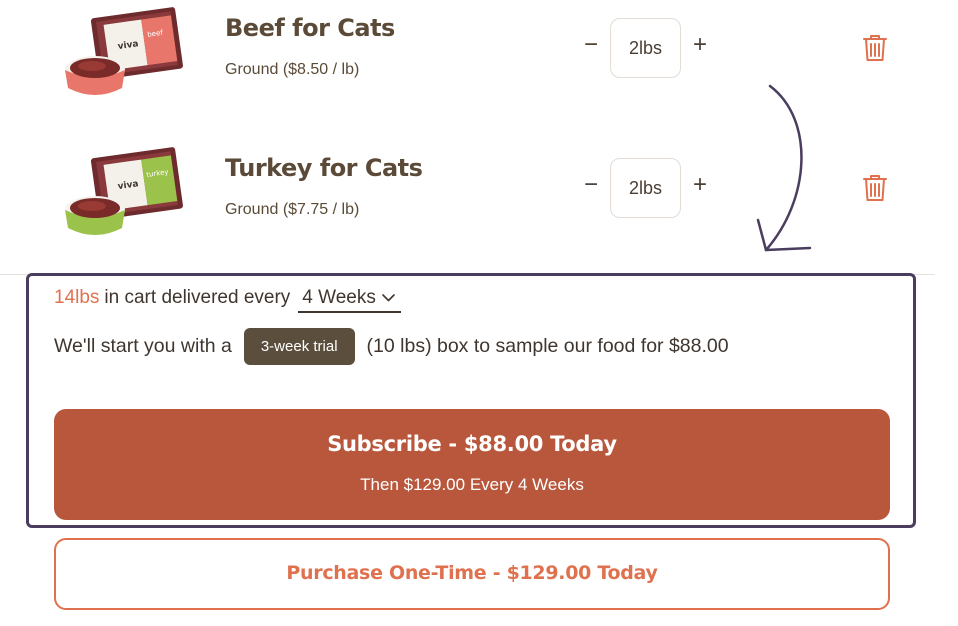 The width and height of the screenshot is (958, 626). What do you see at coordinates (339, 297) in the screenshot?
I see `frequency-value: 4 Weeks` at bounding box center [339, 297].